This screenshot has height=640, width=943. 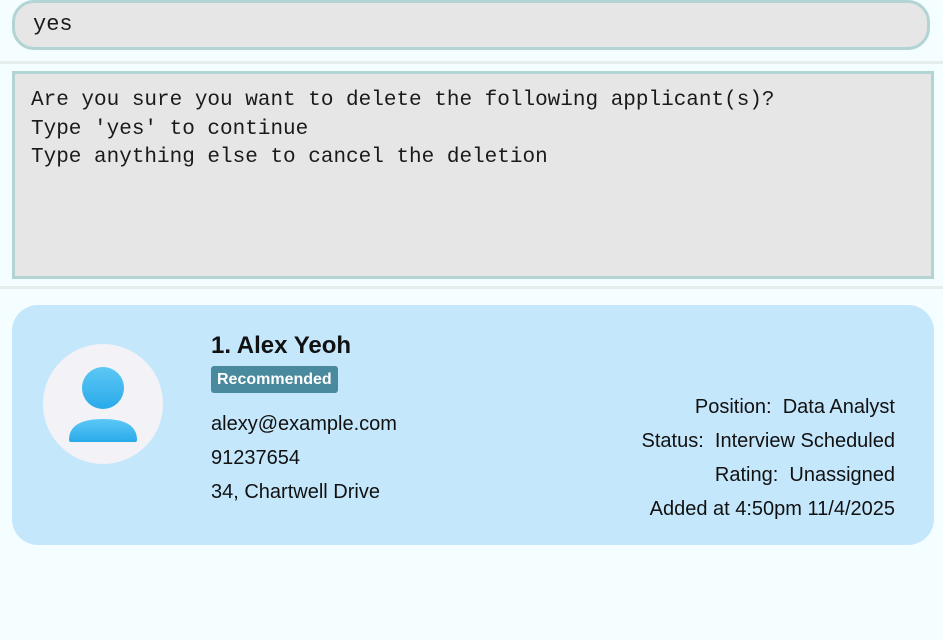 I want to click on result-line-2: Type 'yes' to continue, so click(x=170, y=129).